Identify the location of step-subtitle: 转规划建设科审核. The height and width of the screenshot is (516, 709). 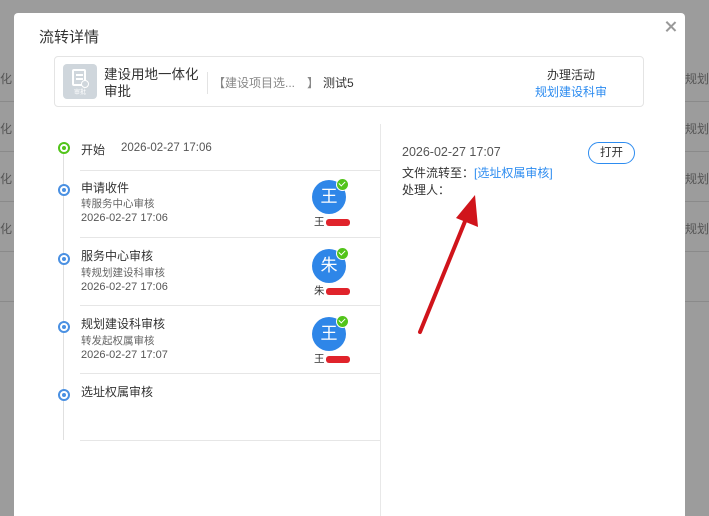
(123, 273).